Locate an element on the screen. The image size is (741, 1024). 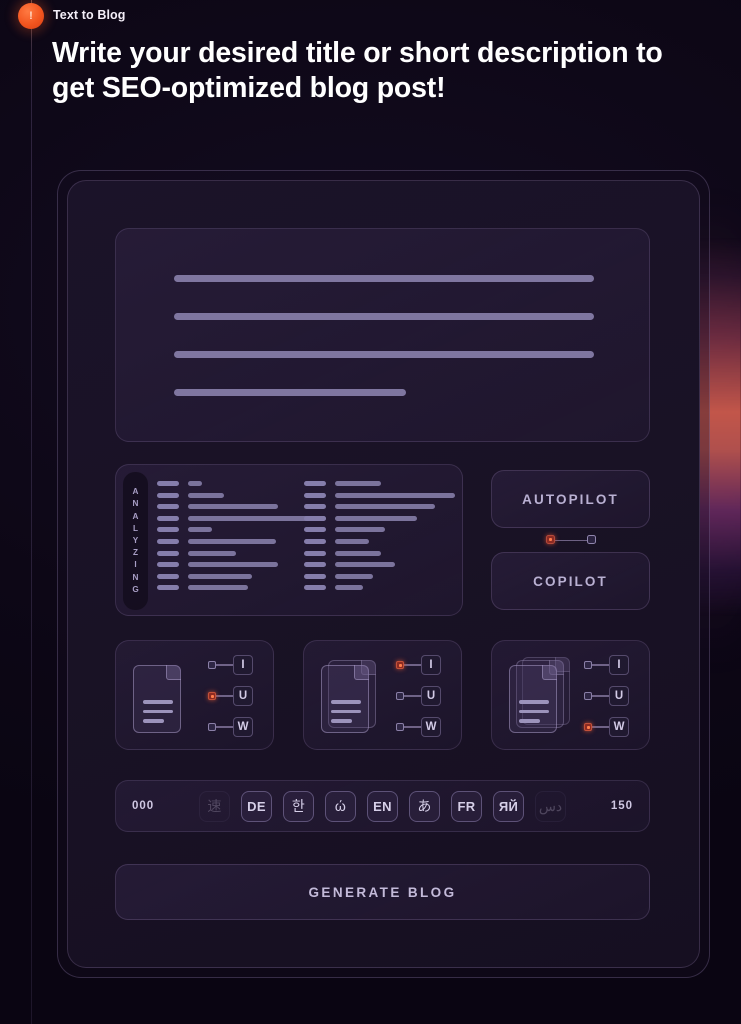
autopilot-button: AUTOPILOT is located at coordinates (570, 499).